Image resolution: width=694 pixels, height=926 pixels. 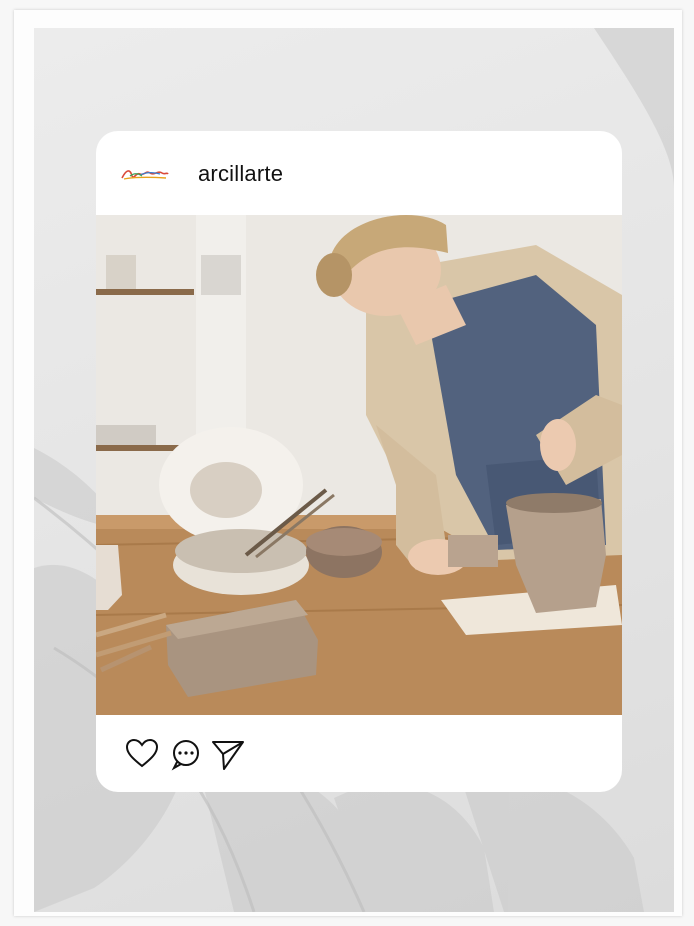 I want to click on post-actions, so click(x=359, y=753).